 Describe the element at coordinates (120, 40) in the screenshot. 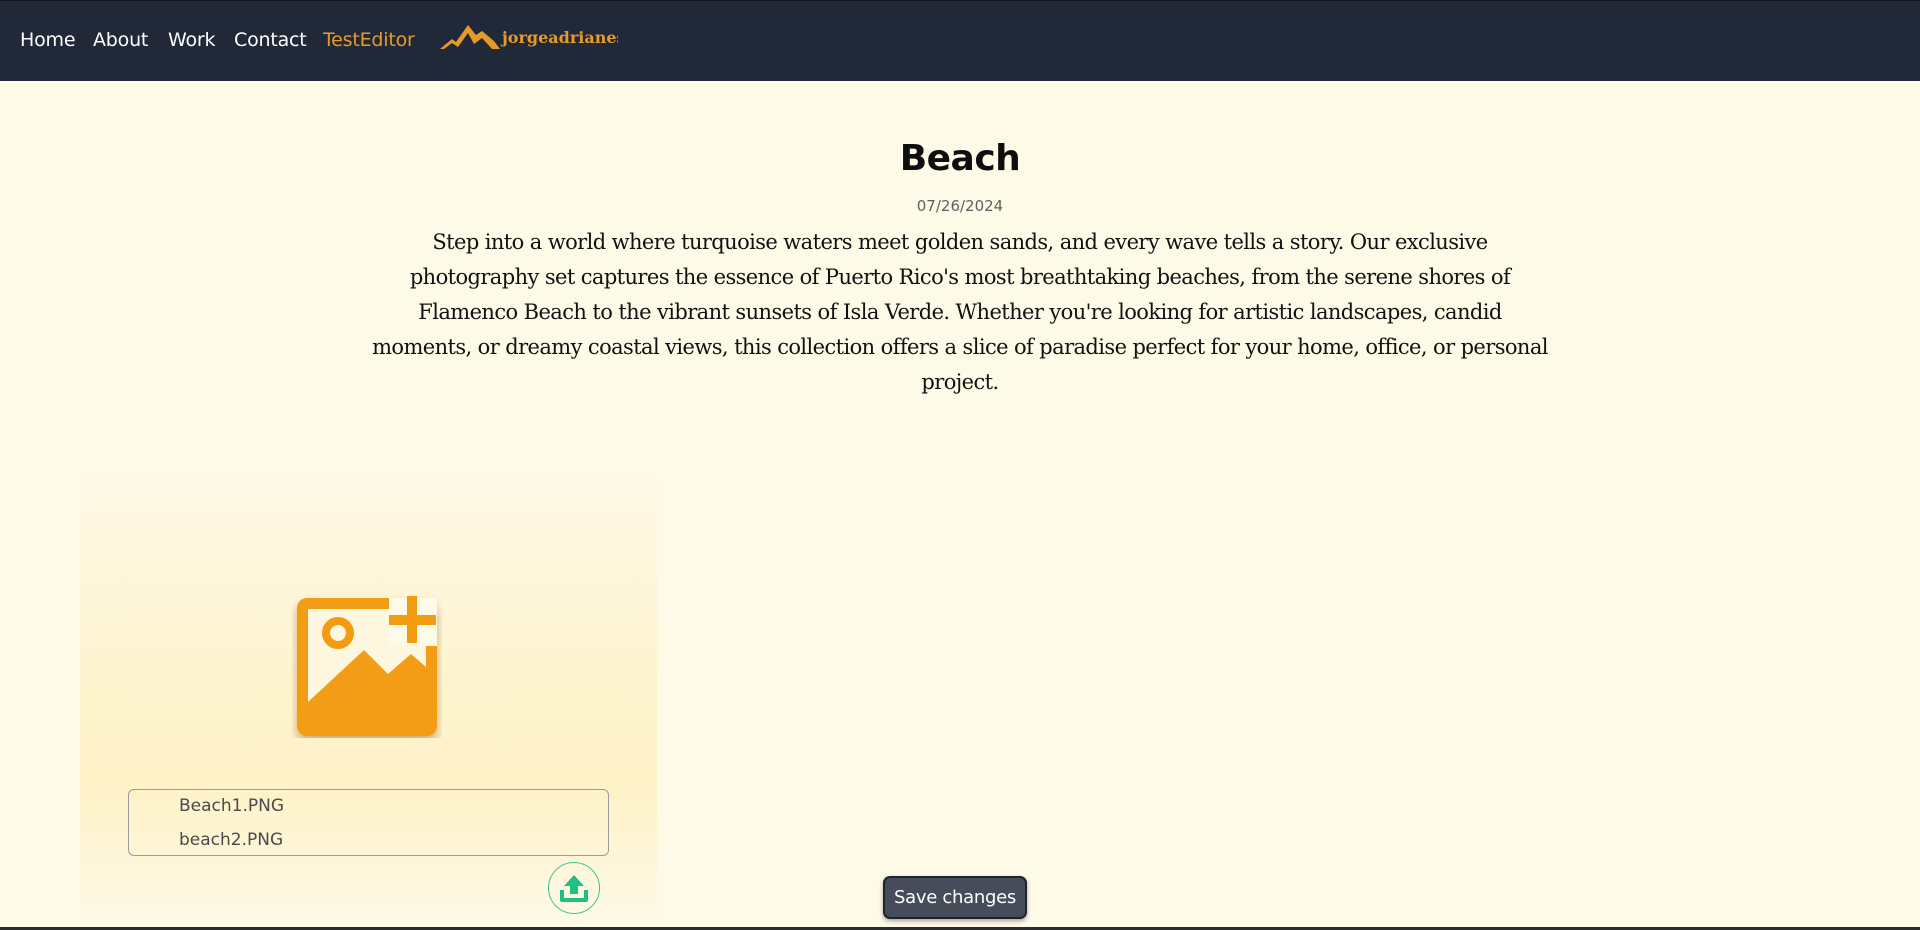

I see `nav-link-about: About` at that location.